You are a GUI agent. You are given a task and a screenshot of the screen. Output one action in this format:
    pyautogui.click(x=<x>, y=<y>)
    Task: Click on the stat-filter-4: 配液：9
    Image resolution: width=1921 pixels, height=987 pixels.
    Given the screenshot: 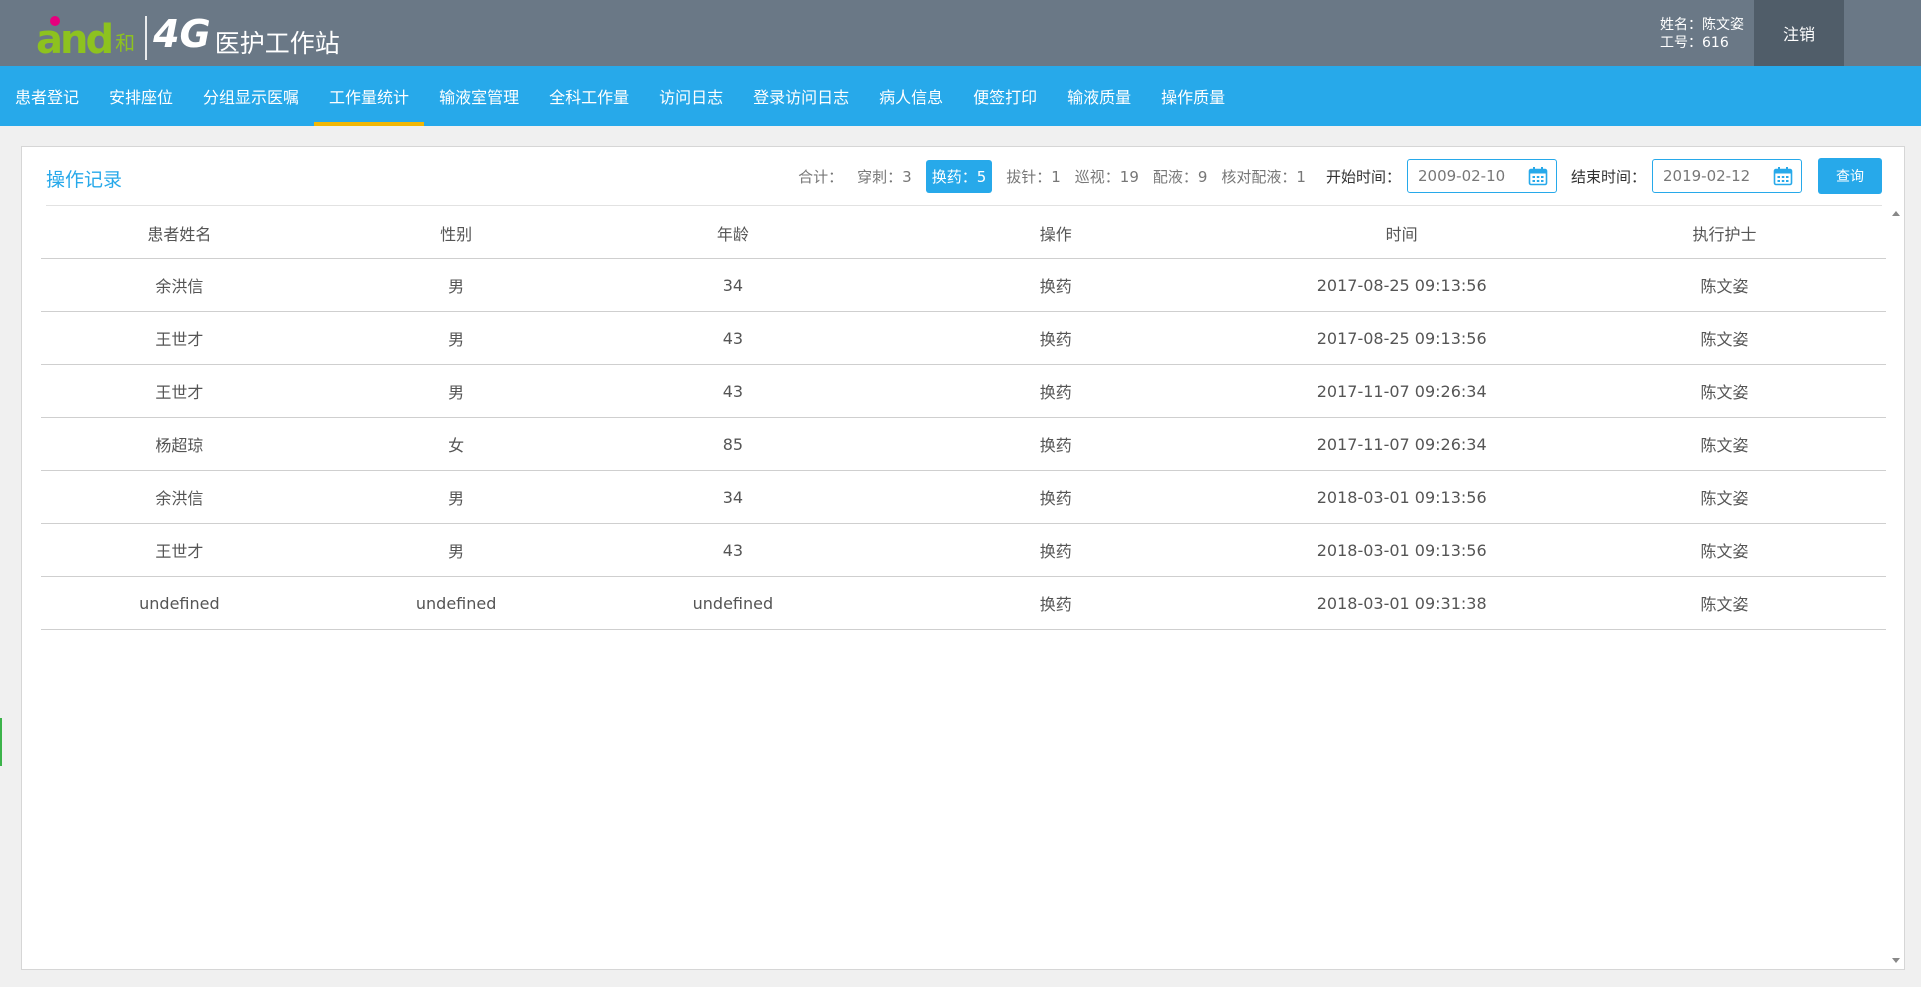 What is the action you would take?
    pyautogui.click(x=1180, y=176)
    